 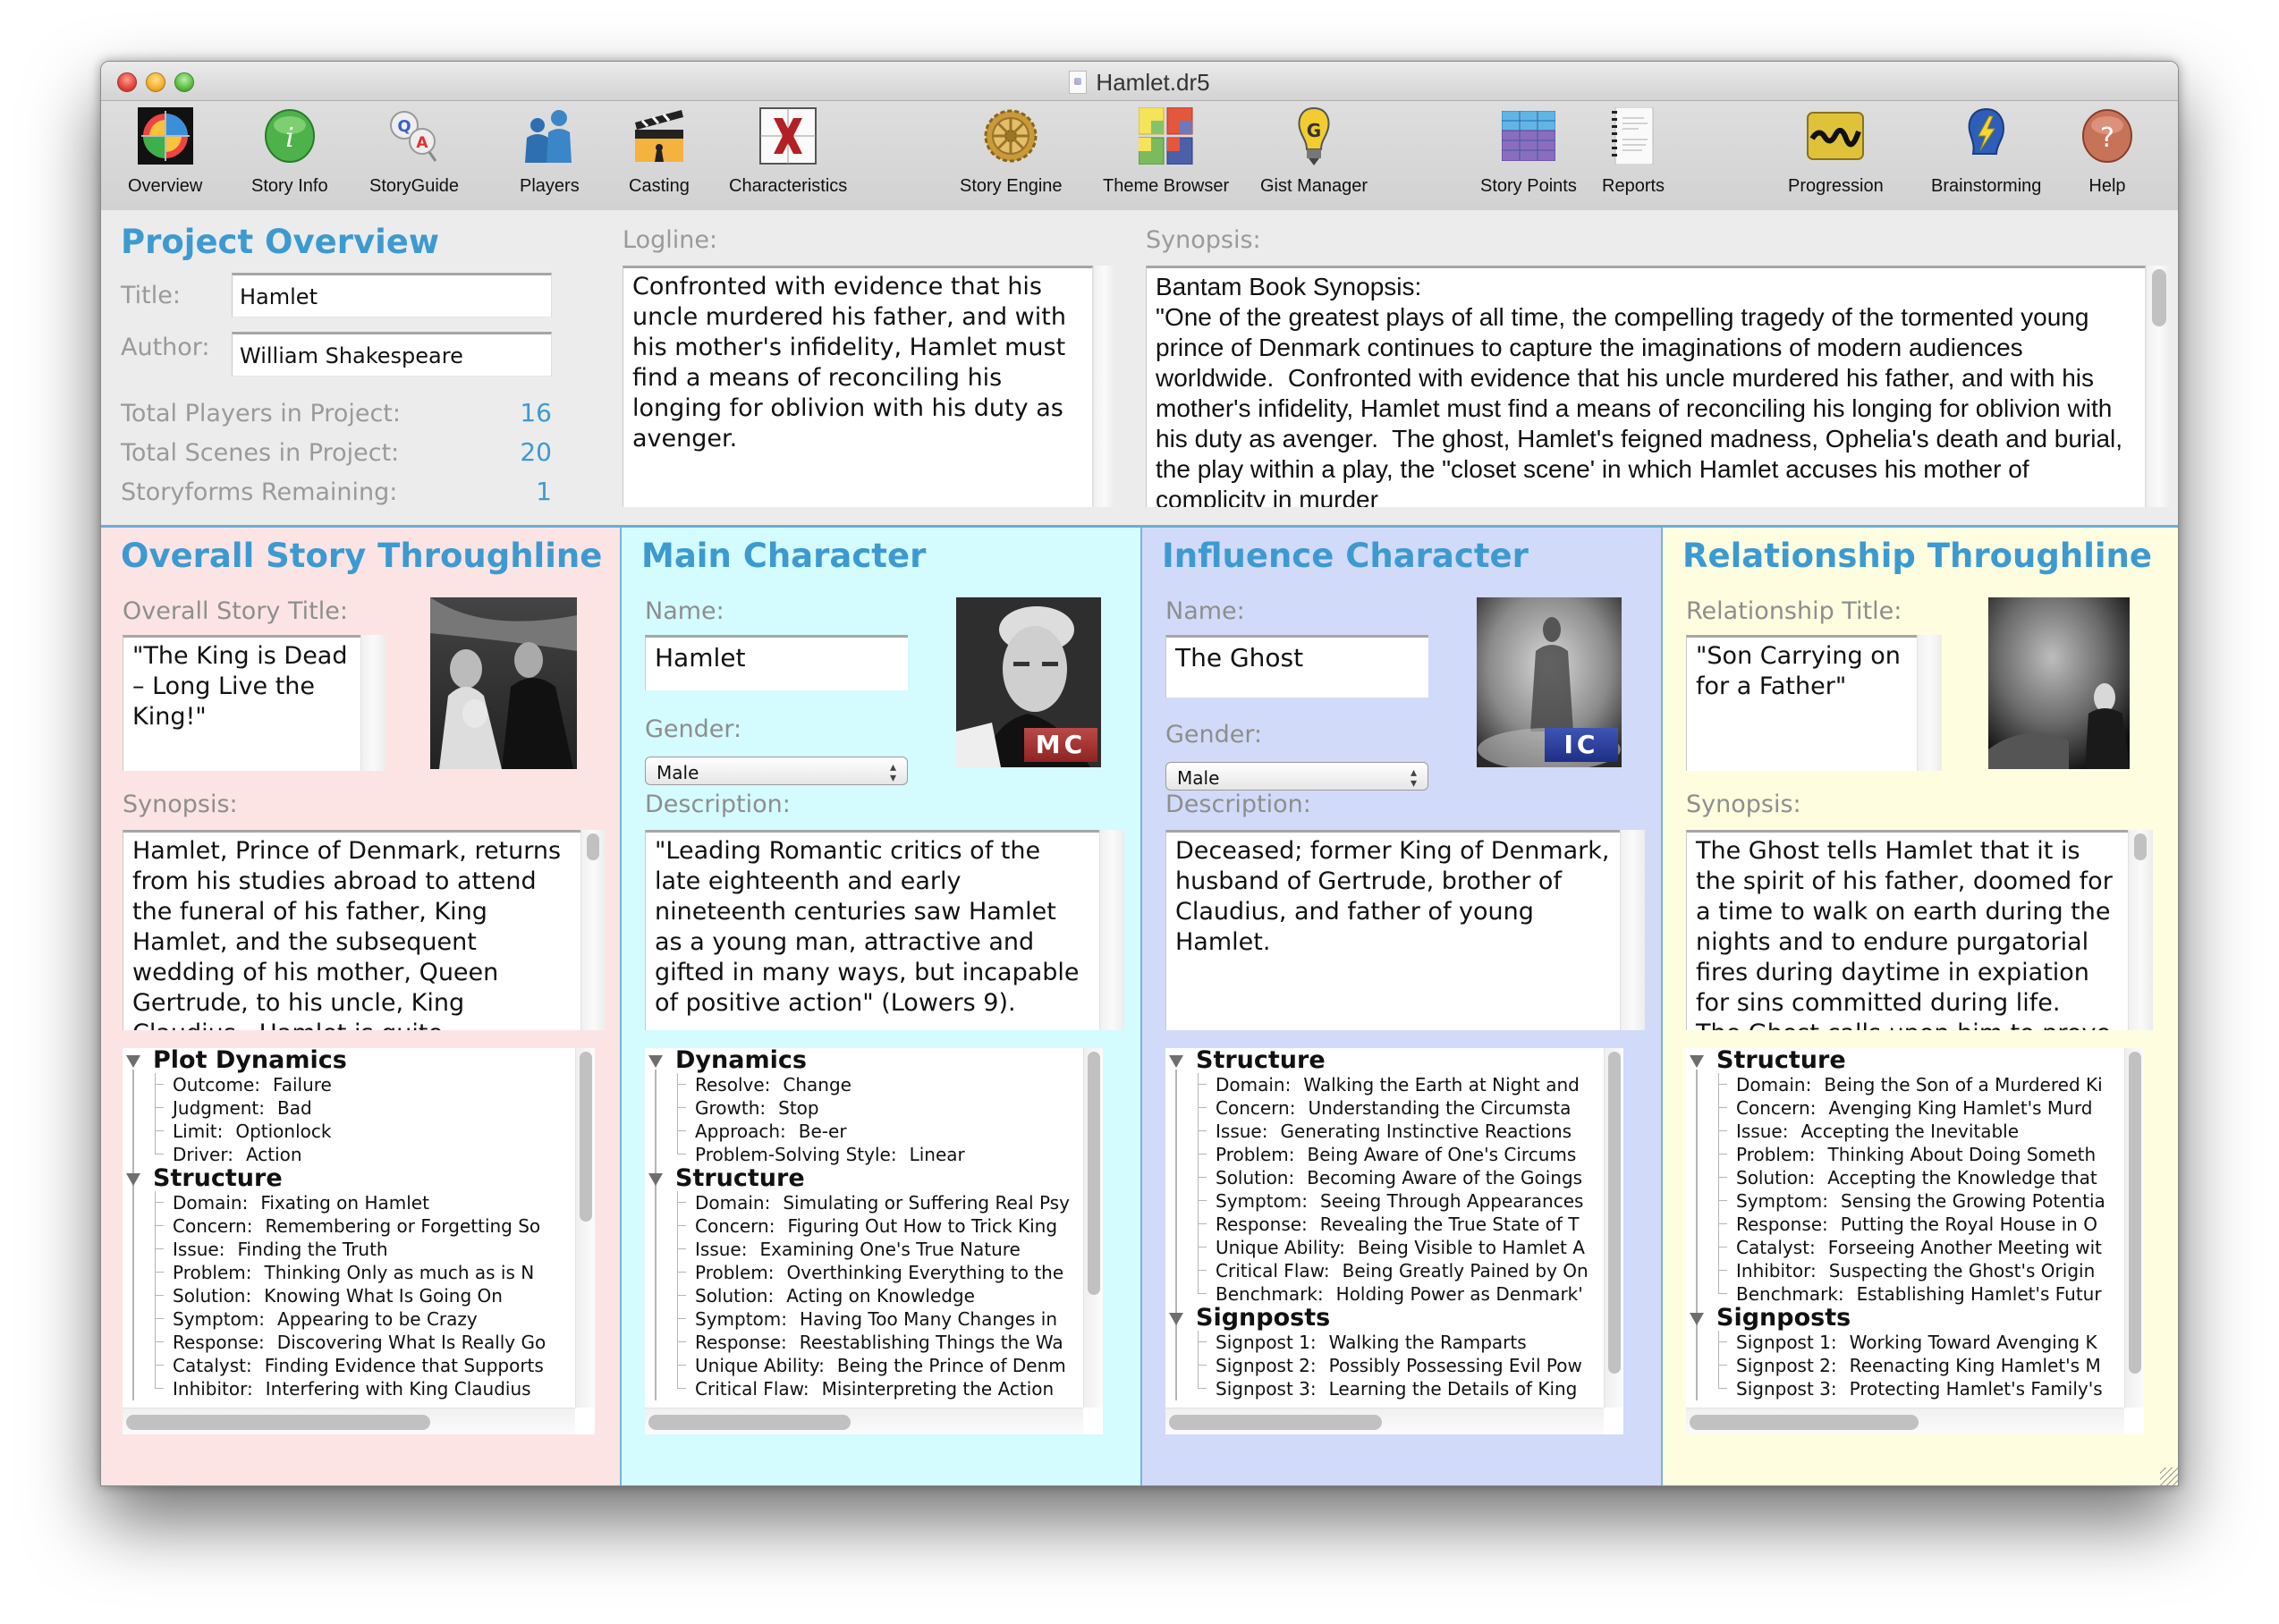 I want to click on tree-row: Issue: Generating Instinctive Reactions, so click(x=1377, y=1131).